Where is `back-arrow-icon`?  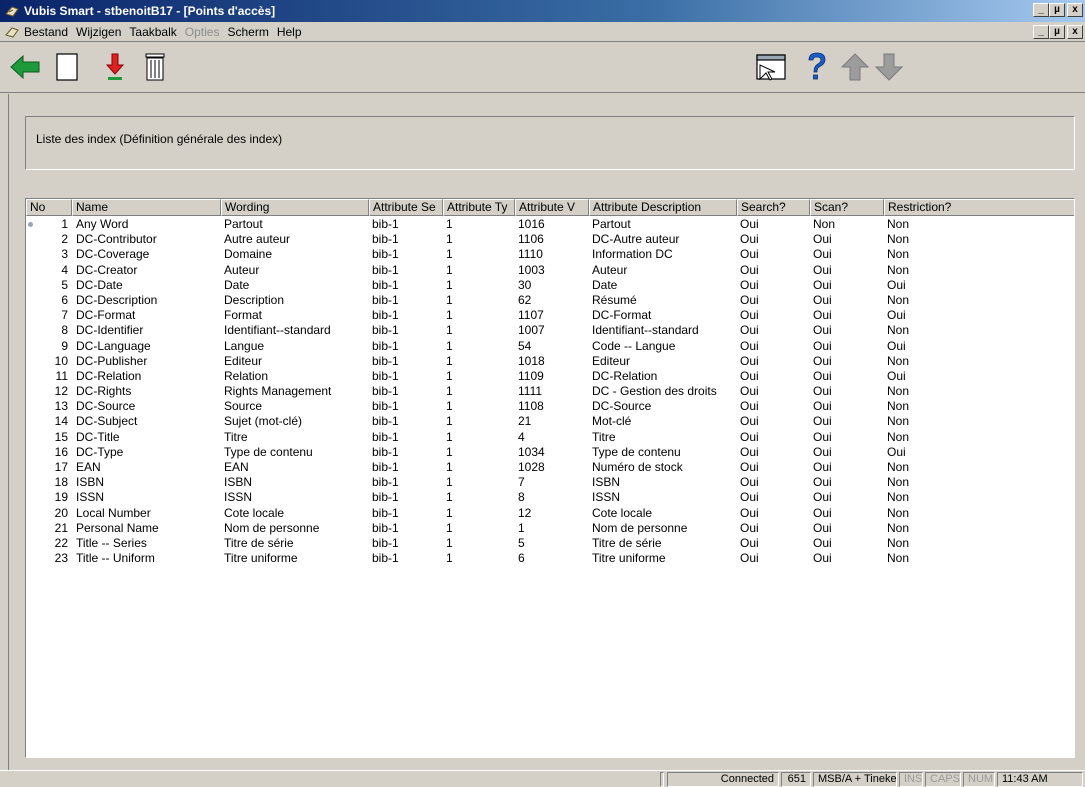
back-arrow-icon is located at coordinates (25, 67).